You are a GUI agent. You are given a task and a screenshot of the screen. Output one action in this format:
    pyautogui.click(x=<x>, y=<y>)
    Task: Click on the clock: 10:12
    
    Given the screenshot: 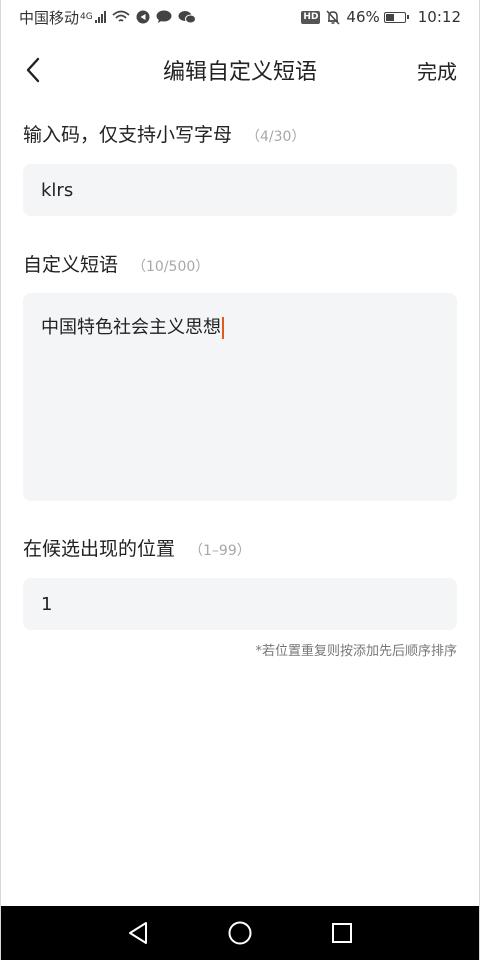 What is the action you would take?
    pyautogui.click(x=439, y=17)
    